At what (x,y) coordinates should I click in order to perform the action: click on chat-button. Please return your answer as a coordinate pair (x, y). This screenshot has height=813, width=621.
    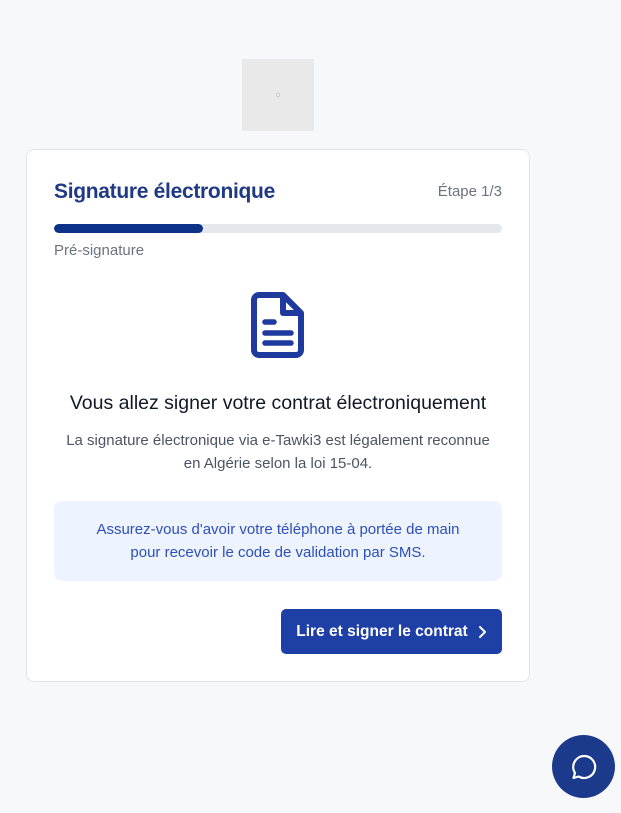
    Looking at the image, I should click on (583, 766).